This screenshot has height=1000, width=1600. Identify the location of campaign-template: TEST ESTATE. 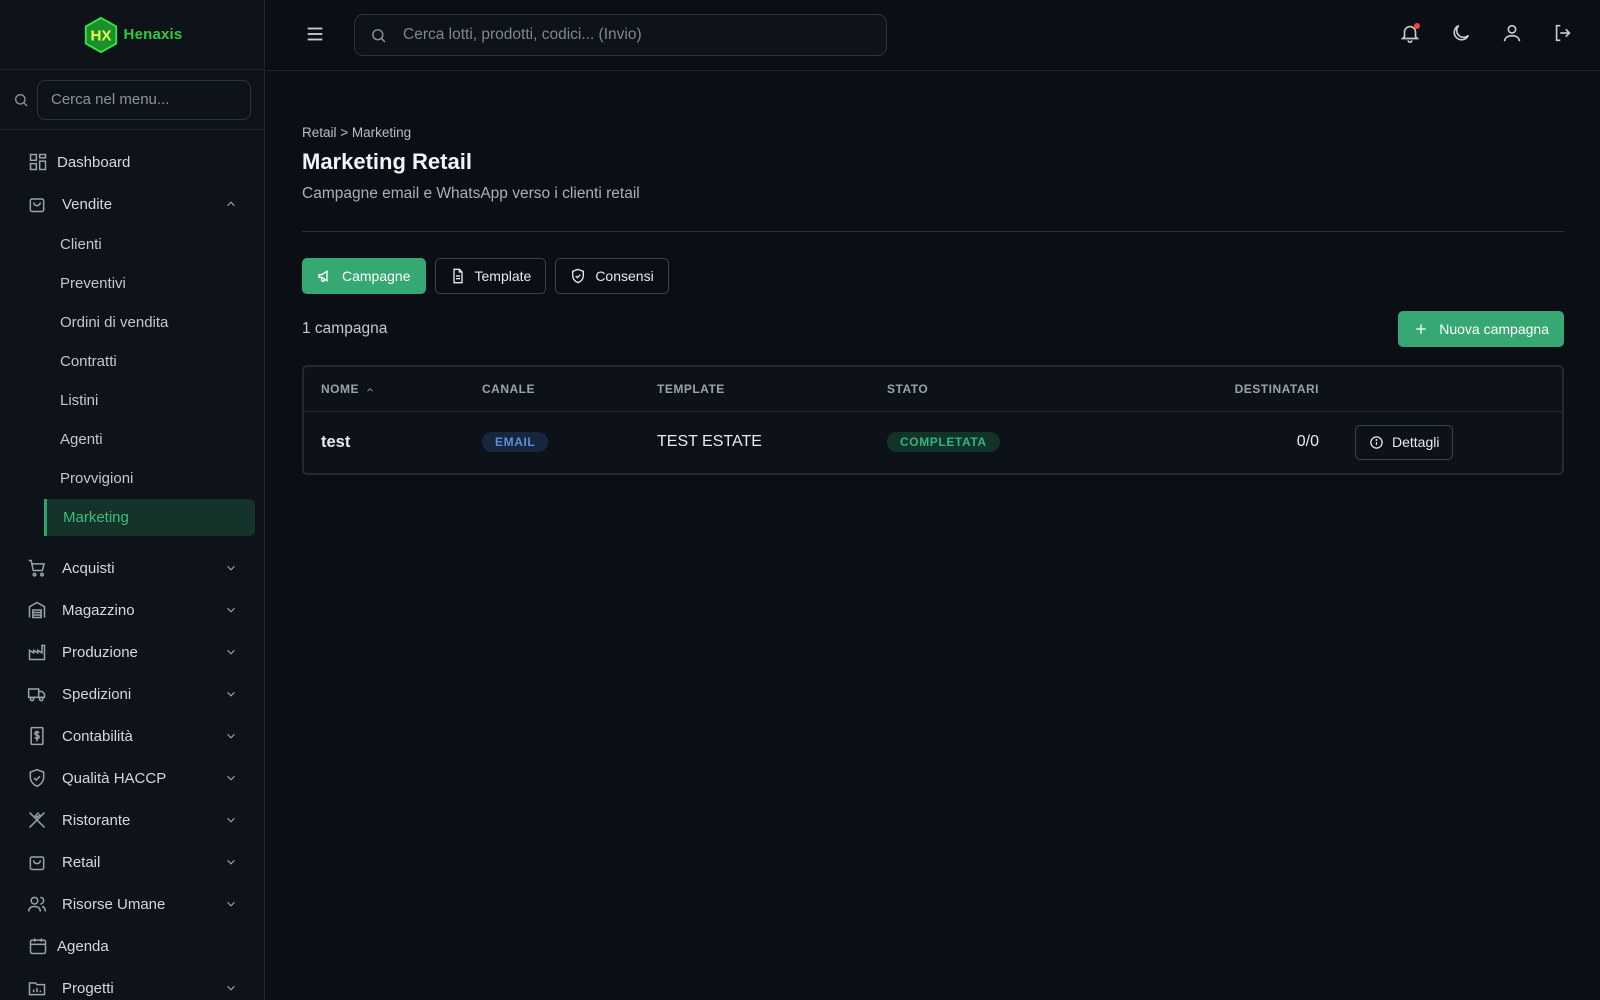
(709, 442).